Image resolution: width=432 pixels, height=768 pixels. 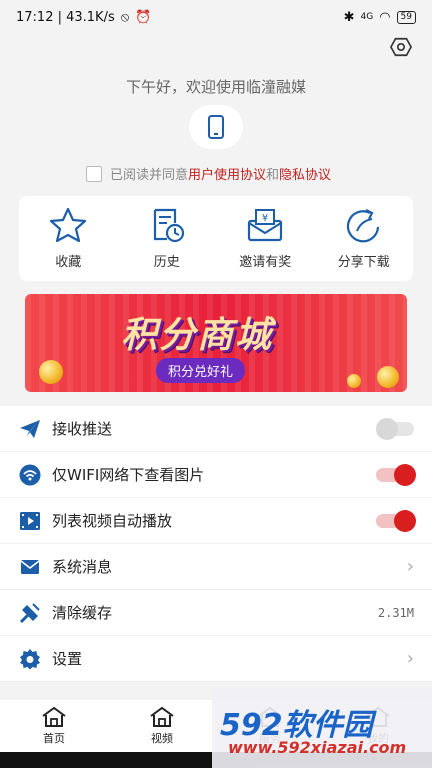 I want to click on wifi-images-toggle, so click(x=396, y=474).